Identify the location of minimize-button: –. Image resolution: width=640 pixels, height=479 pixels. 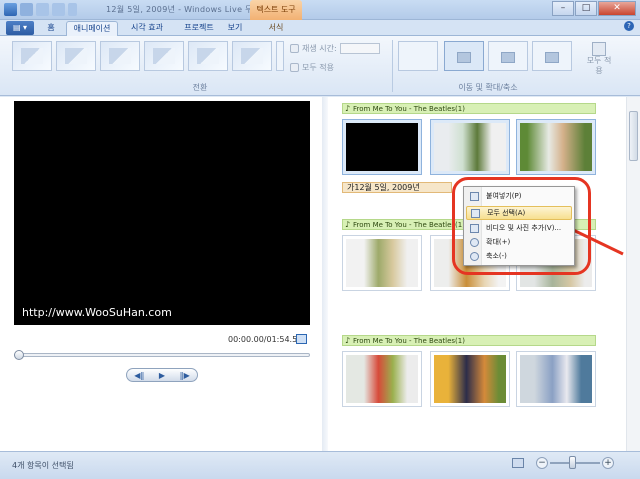
(563, 8).